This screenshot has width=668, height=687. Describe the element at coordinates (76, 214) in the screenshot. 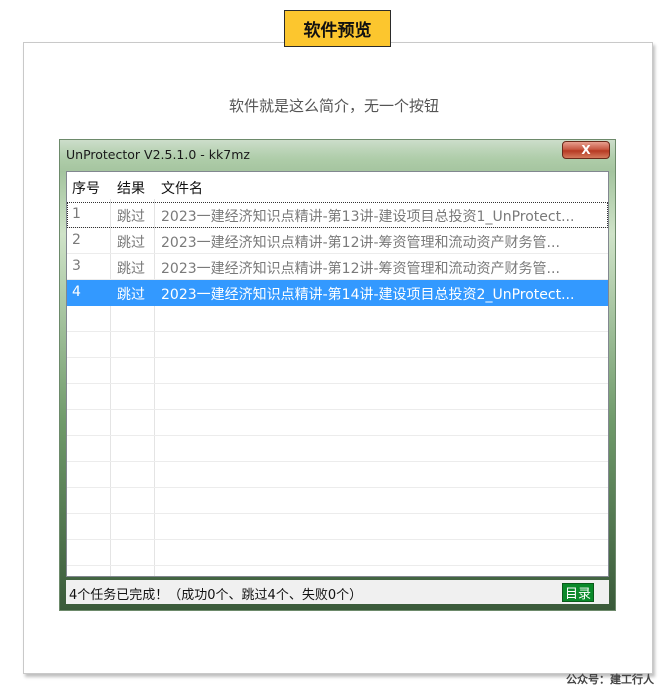

I see `row-index: 1` at that location.